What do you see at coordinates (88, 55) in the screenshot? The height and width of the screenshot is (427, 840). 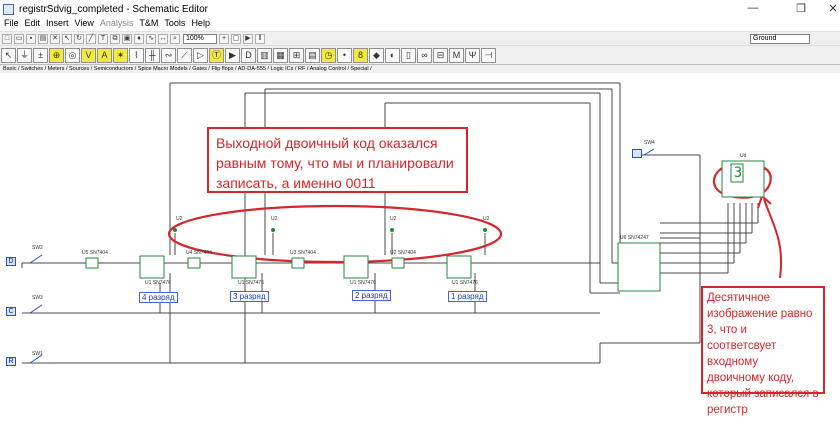 I see `voltmeter-icon: V` at bounding box center [88, 55].